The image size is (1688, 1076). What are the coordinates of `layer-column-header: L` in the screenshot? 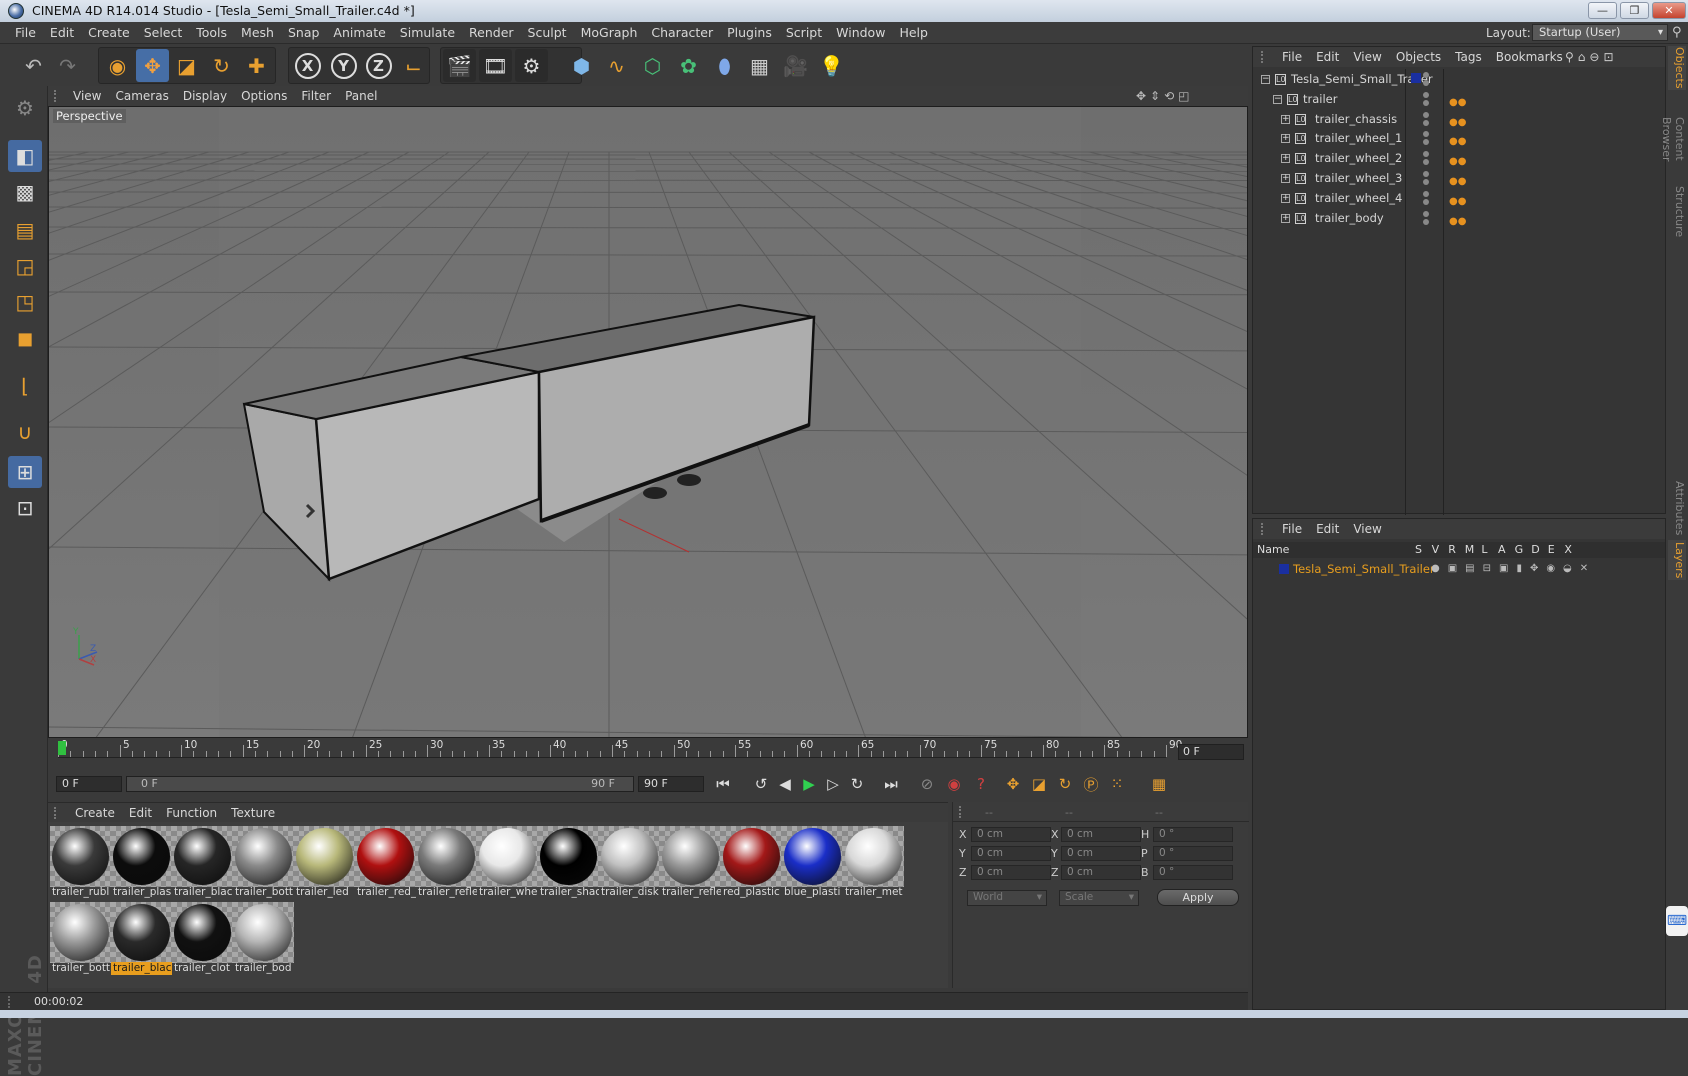 It's located at (1484, 550).